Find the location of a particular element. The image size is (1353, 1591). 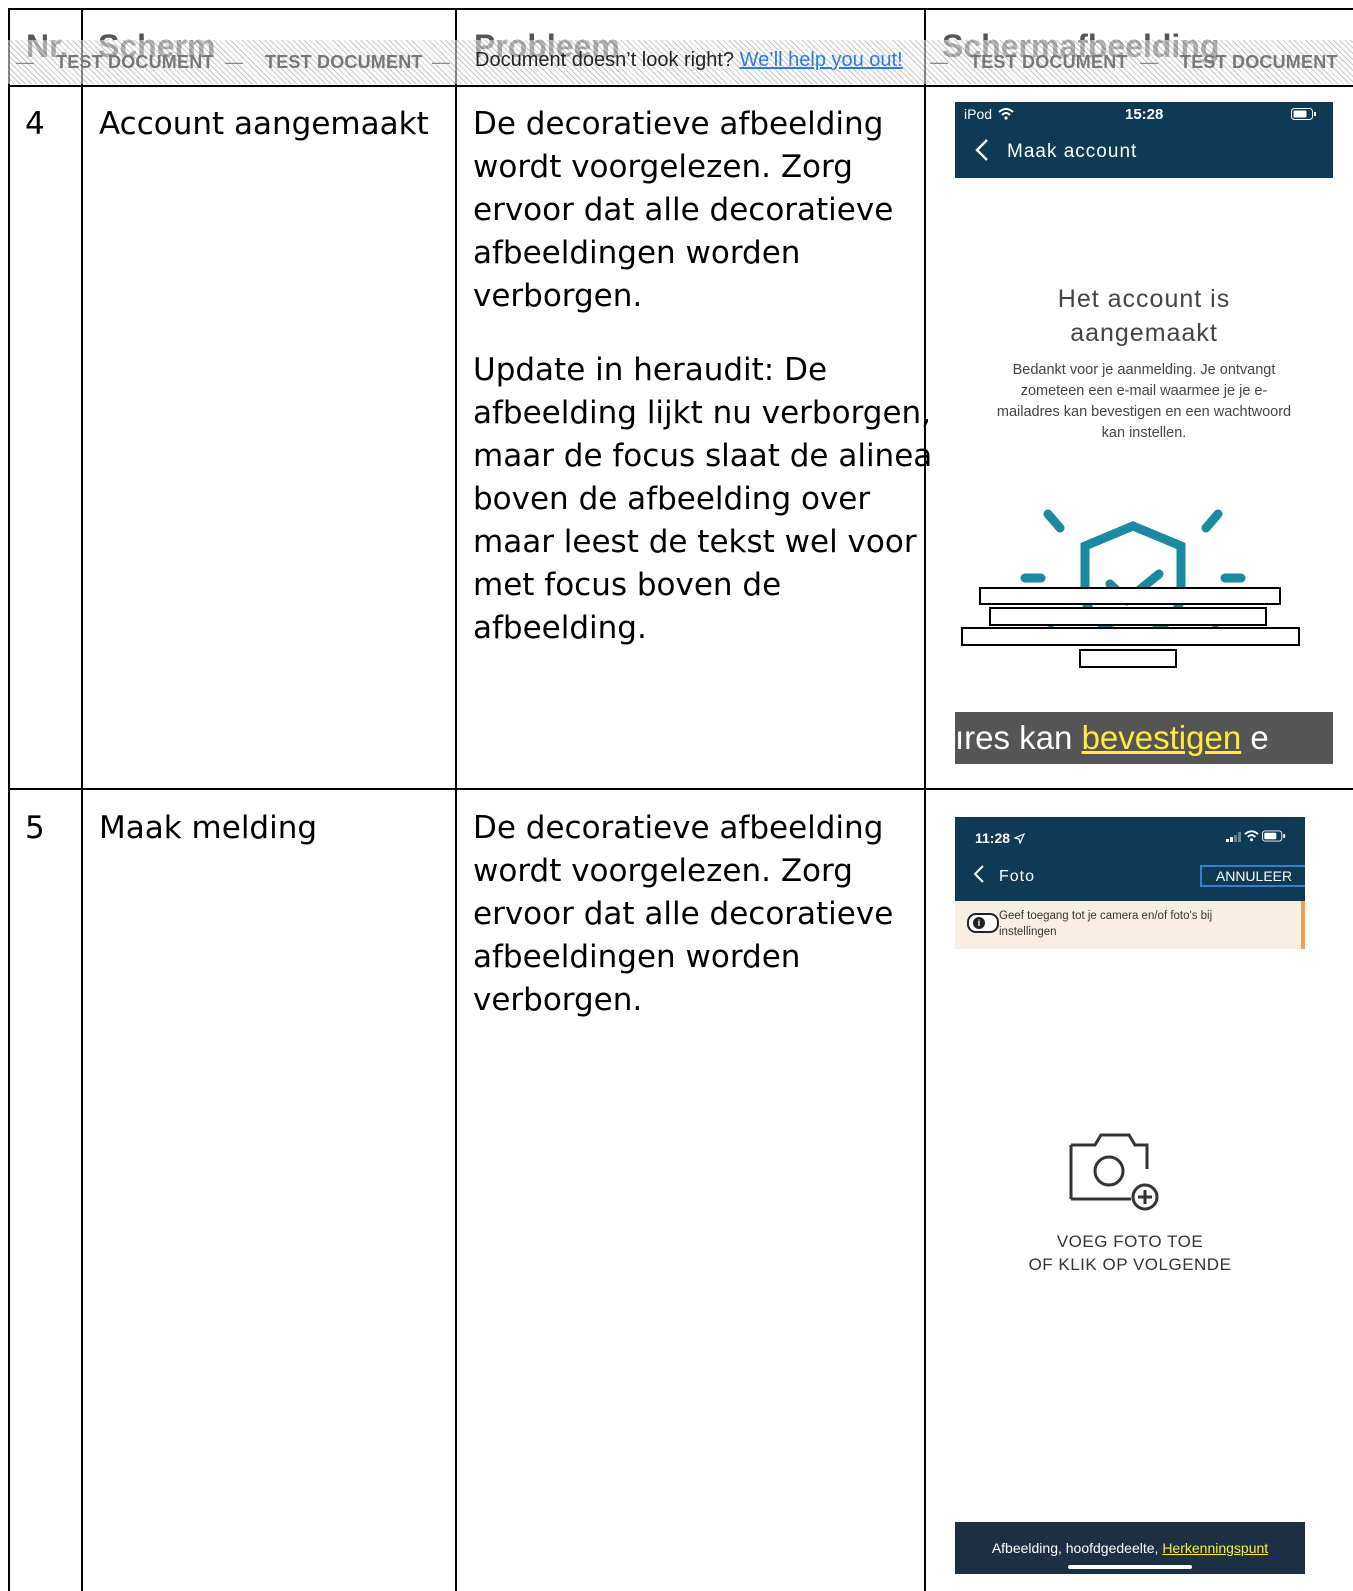

update-line: boven de afbeelding over is located at coordinates (672, 499).